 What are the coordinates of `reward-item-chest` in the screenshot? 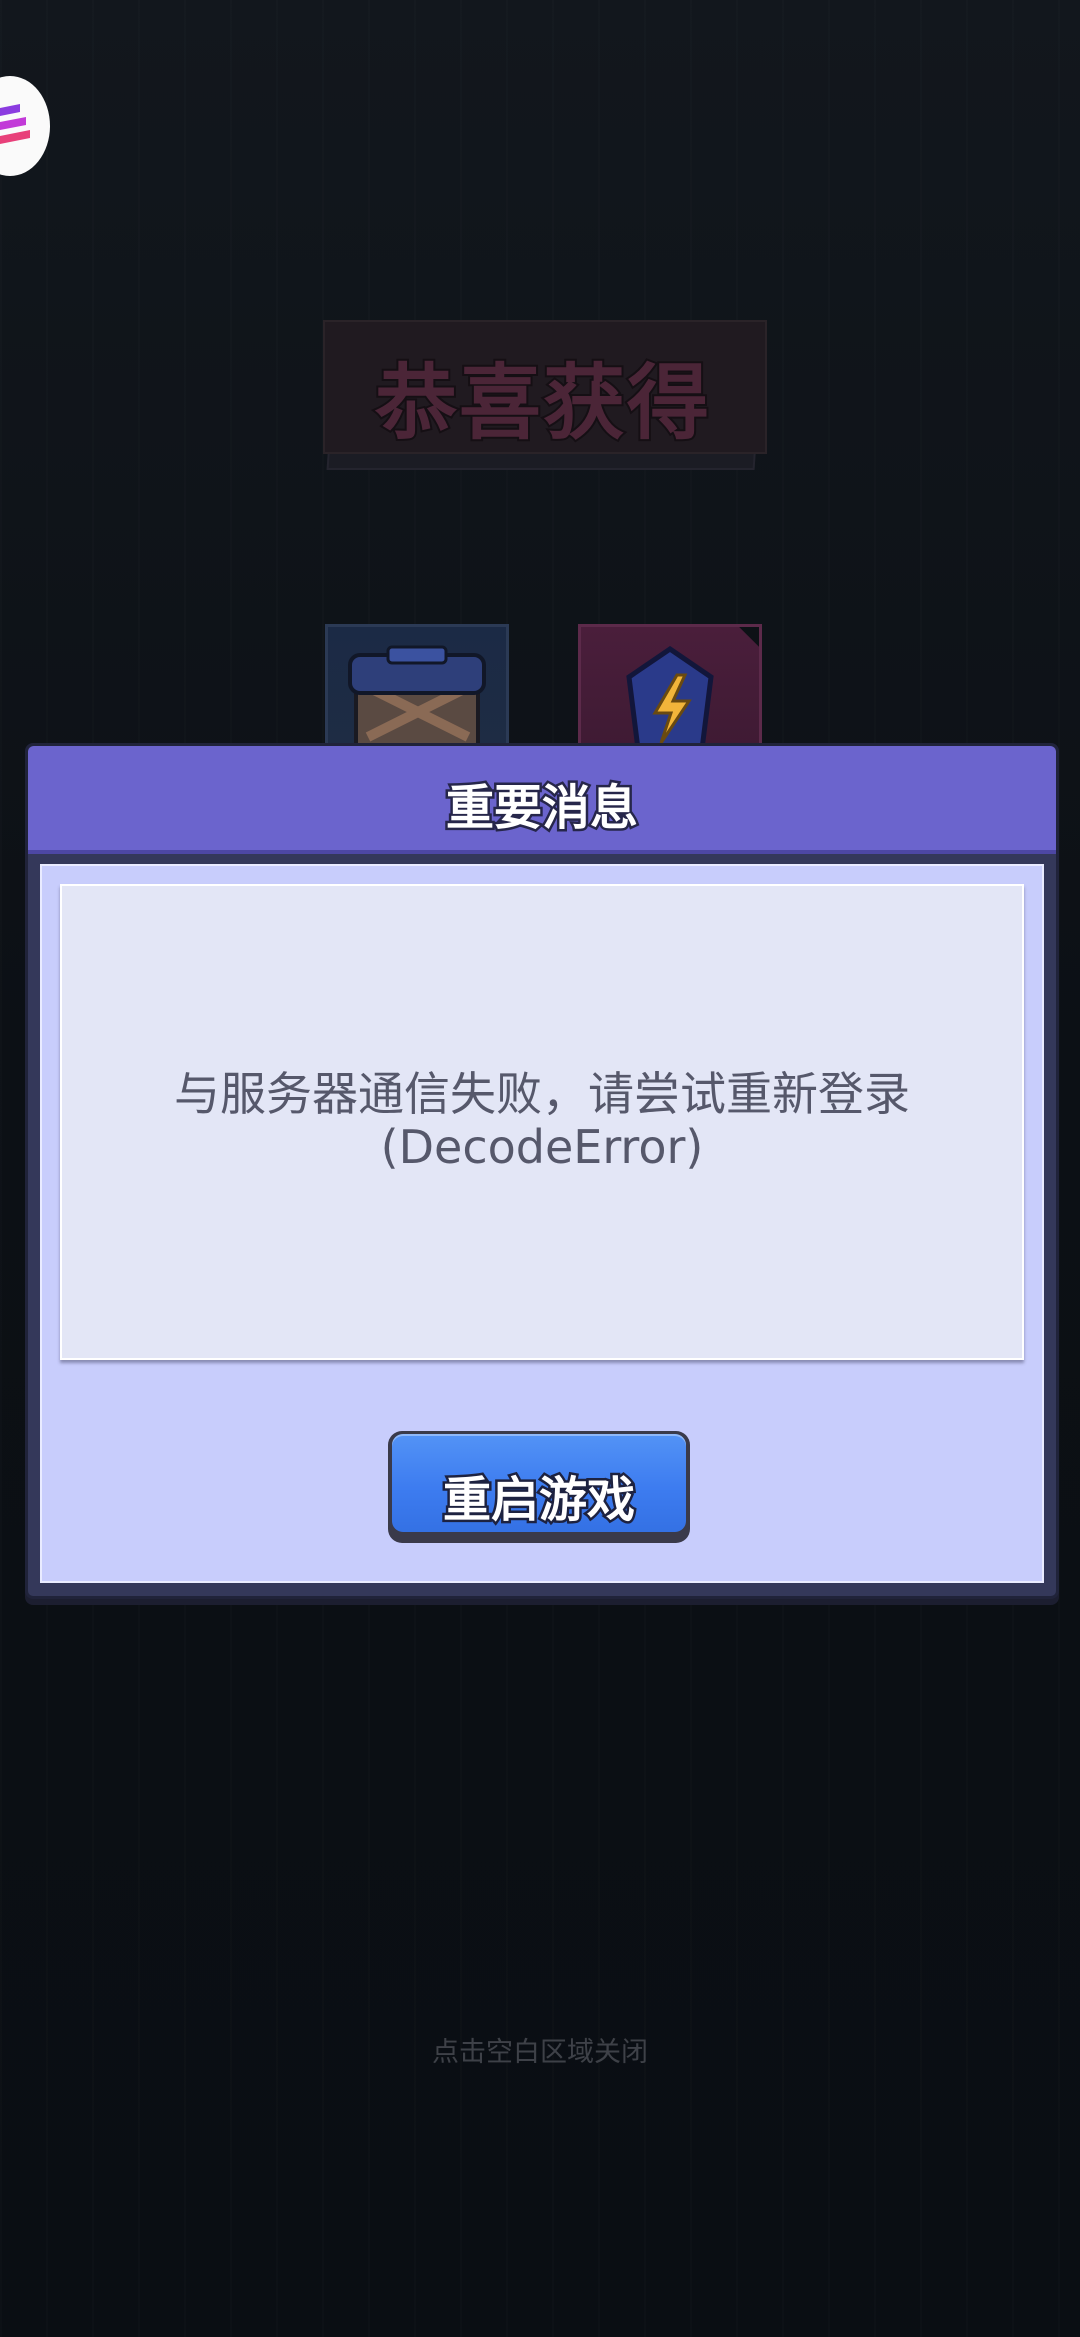 It's located at (417, 690).